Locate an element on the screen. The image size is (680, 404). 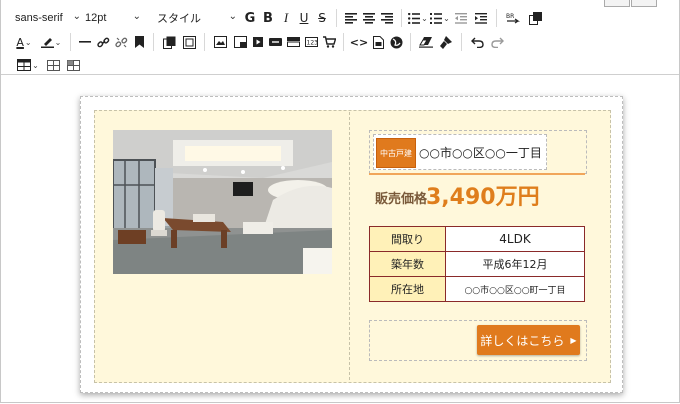
align-right-button is located at coordinates (387, 18).